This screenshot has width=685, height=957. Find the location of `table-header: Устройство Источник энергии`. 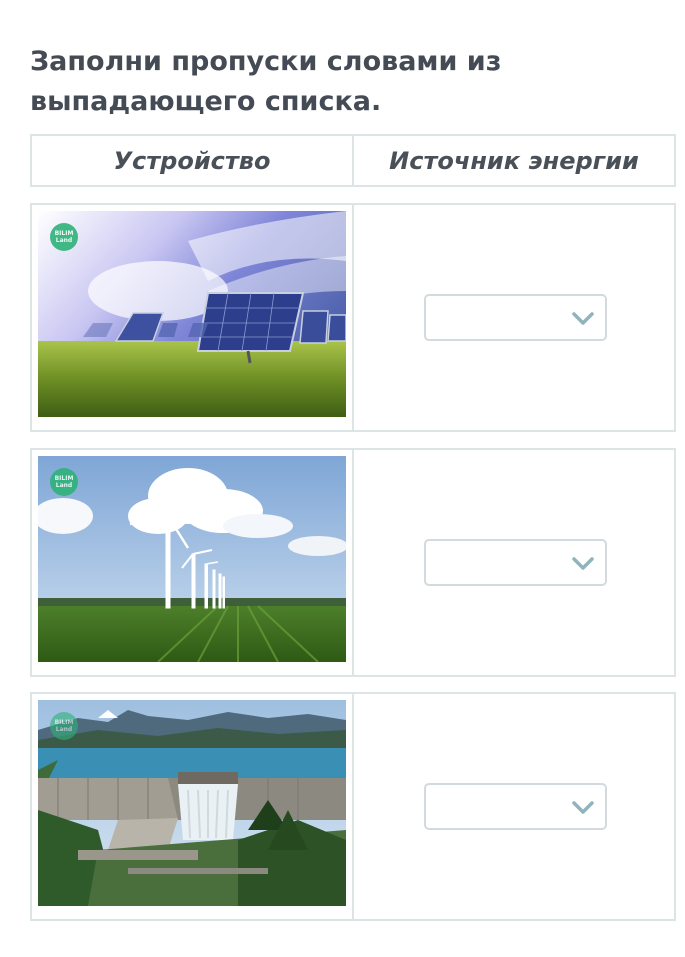

table-header: Устройство Источник энергии is located at coordinates (353, 160).